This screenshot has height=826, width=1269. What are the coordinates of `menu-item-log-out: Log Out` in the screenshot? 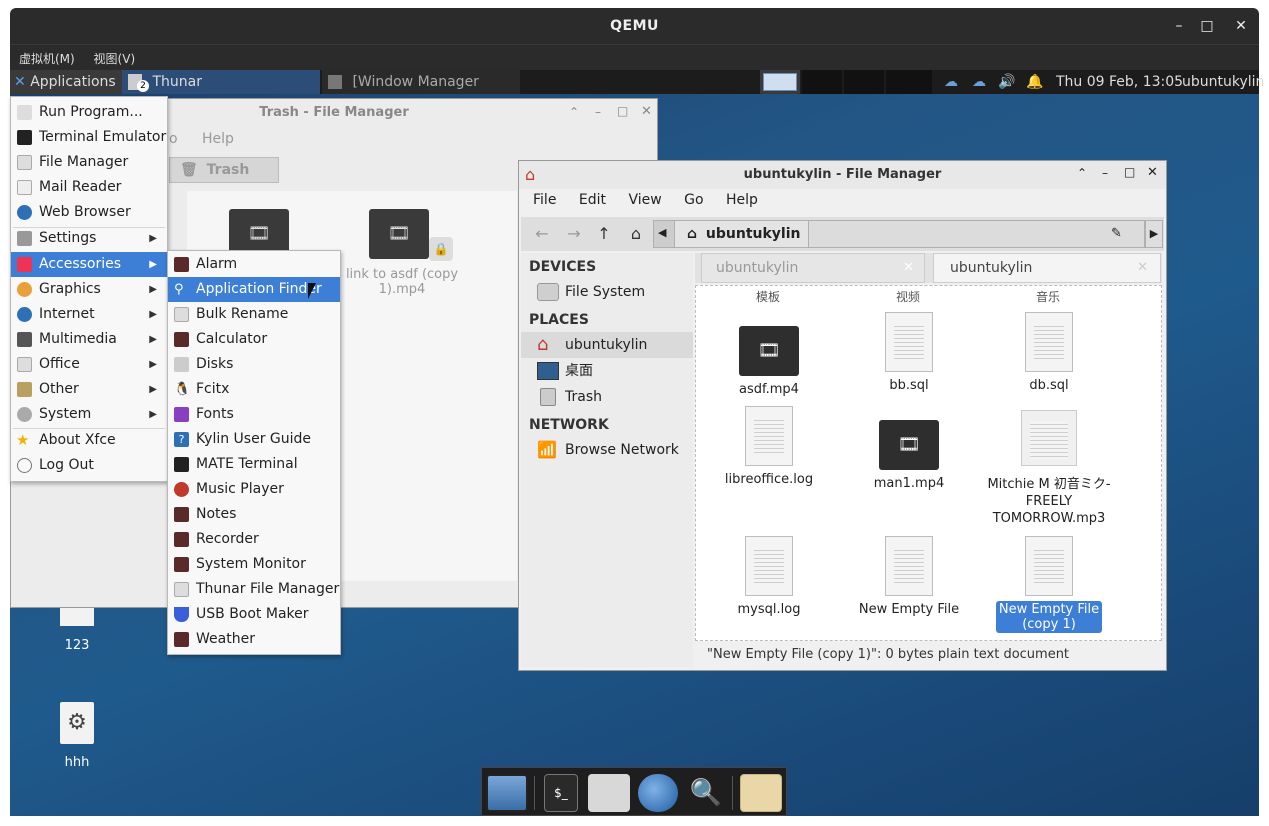 It's located at (89, 465).